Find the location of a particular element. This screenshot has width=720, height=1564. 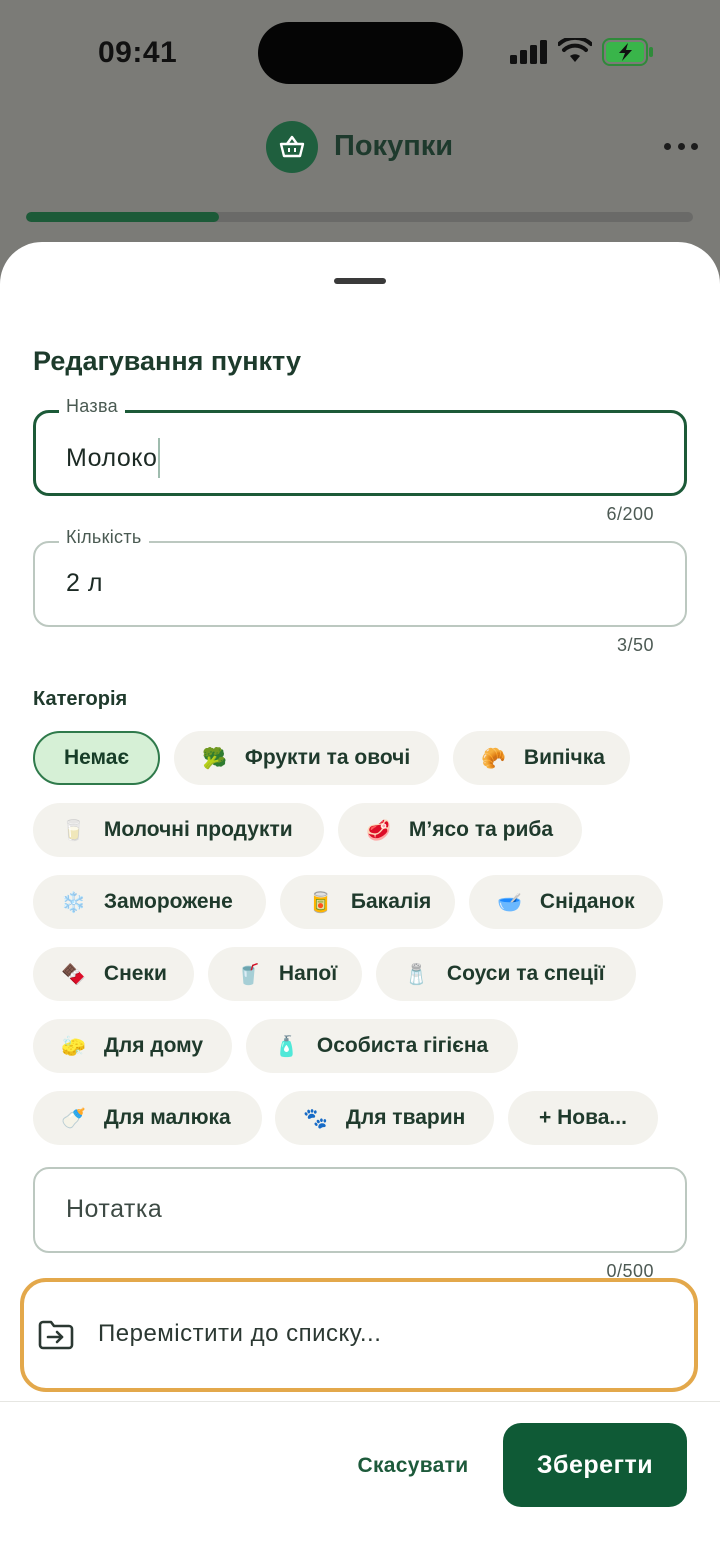

signal-icon is located at coordinates (528, 52).